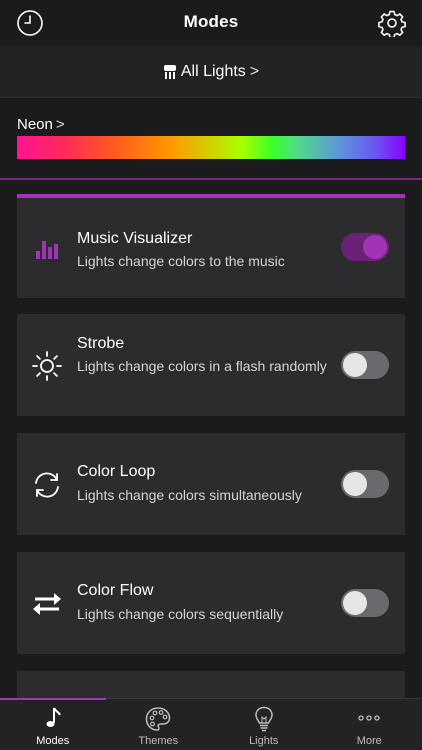 This screenshot has width=422, height=750. I want to click on tab-modes: Modes, so click(53, 724).